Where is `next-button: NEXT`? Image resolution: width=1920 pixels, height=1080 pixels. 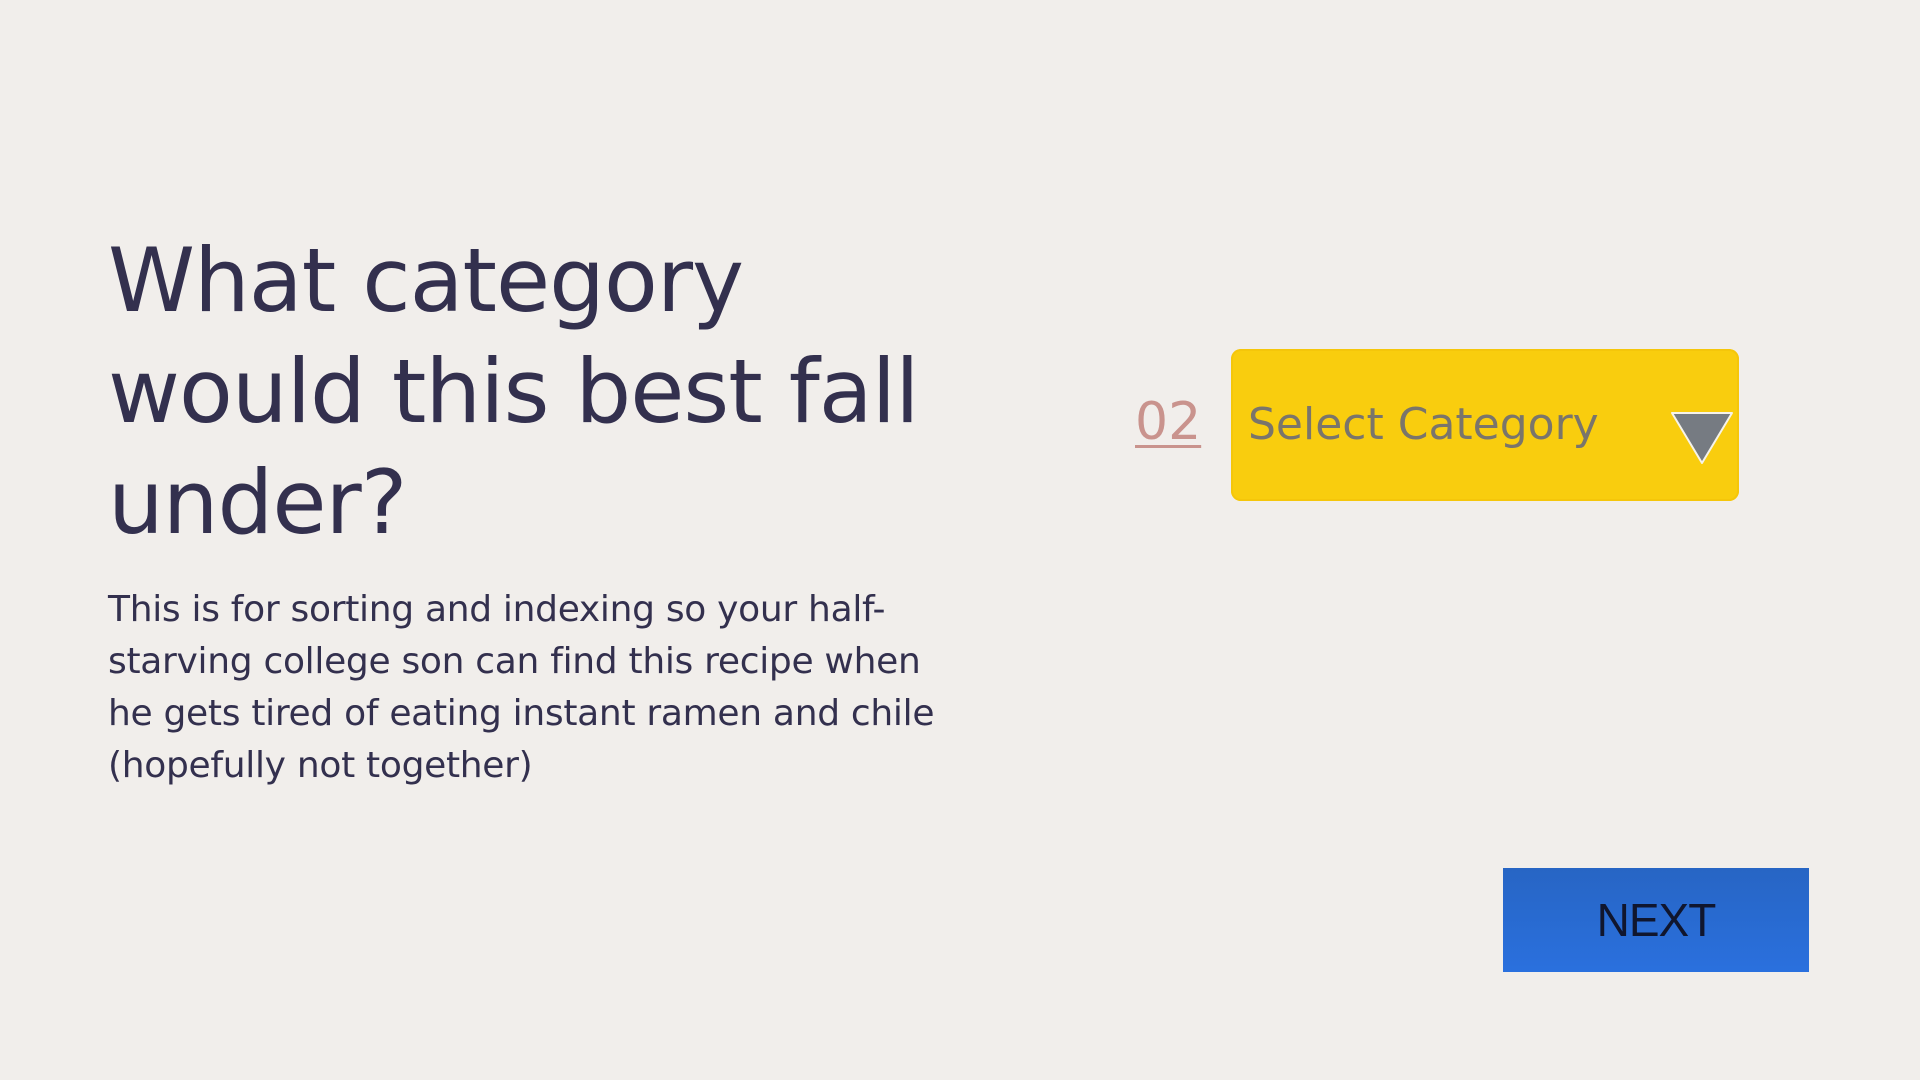
next-button: NEXT is located at coordinates (1656, 920).